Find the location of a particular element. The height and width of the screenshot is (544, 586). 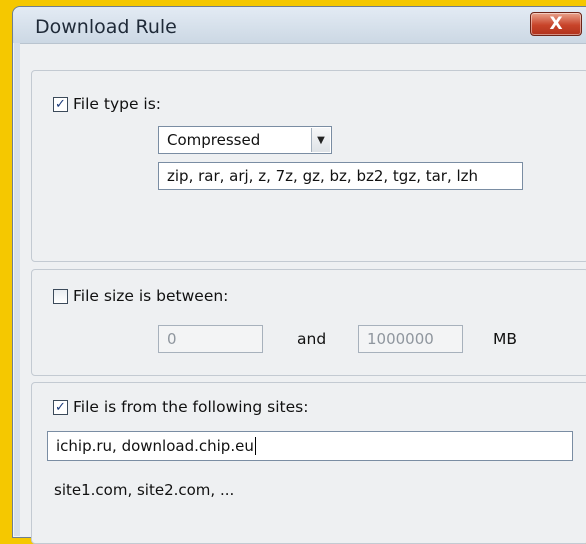

file-type-checkbox: ✓ is located at coordinates (60, 104).